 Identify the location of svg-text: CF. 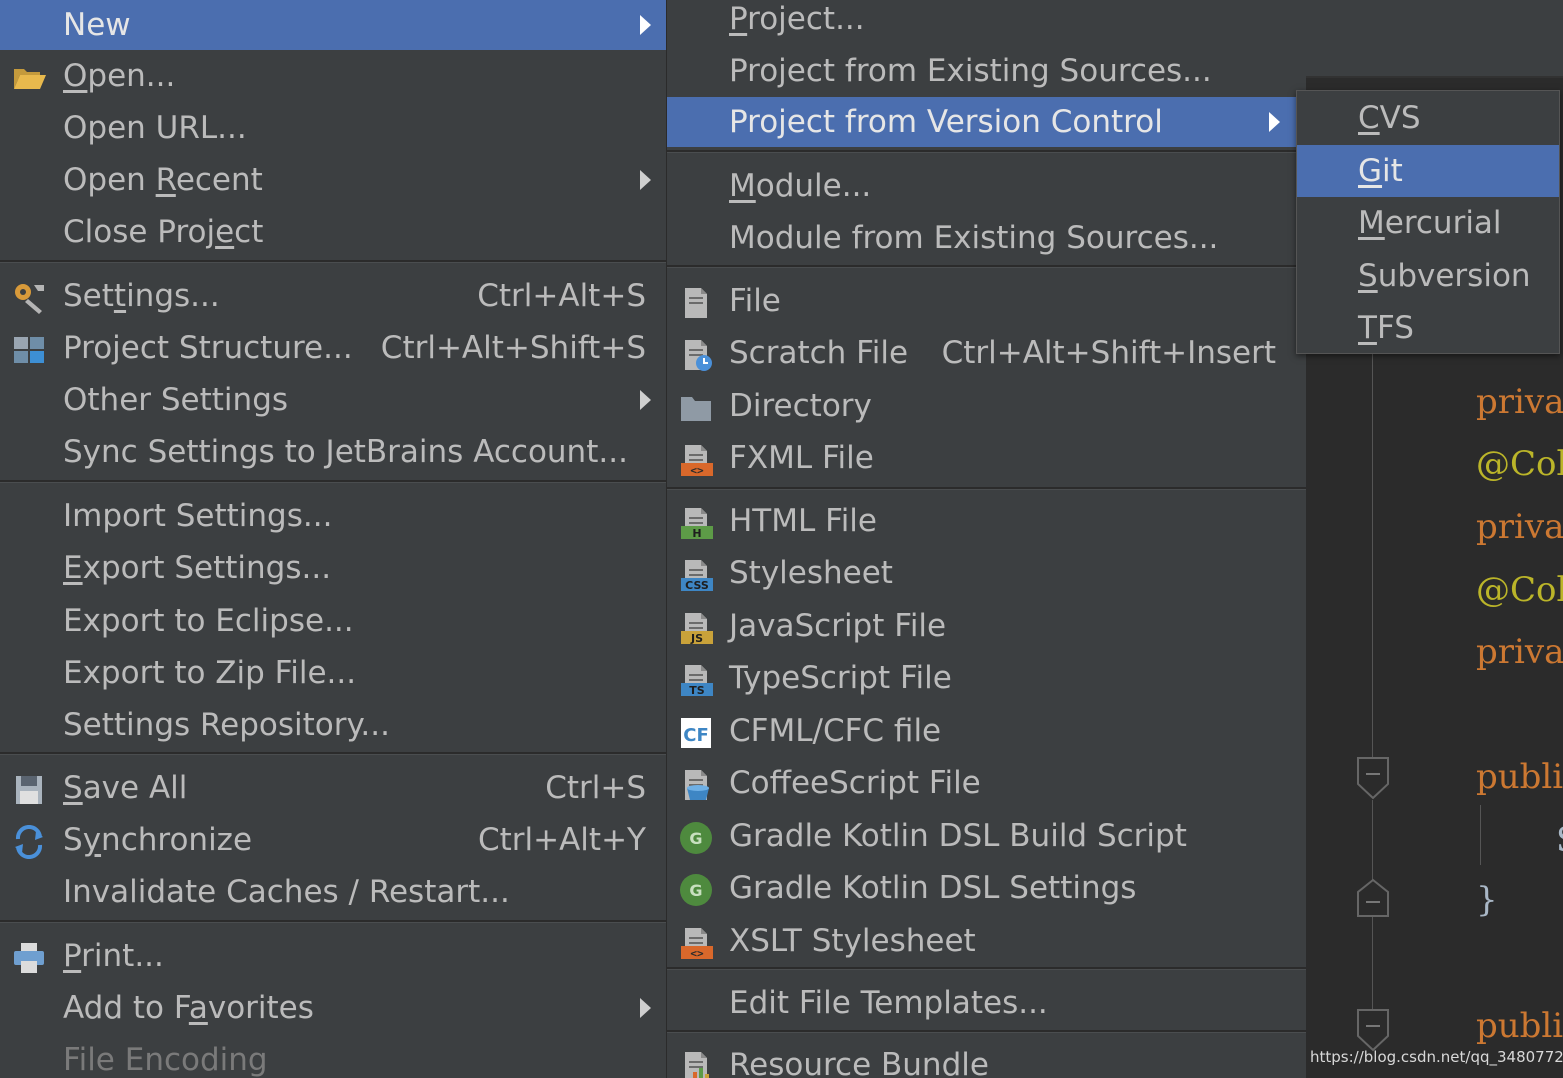
(696, 735).